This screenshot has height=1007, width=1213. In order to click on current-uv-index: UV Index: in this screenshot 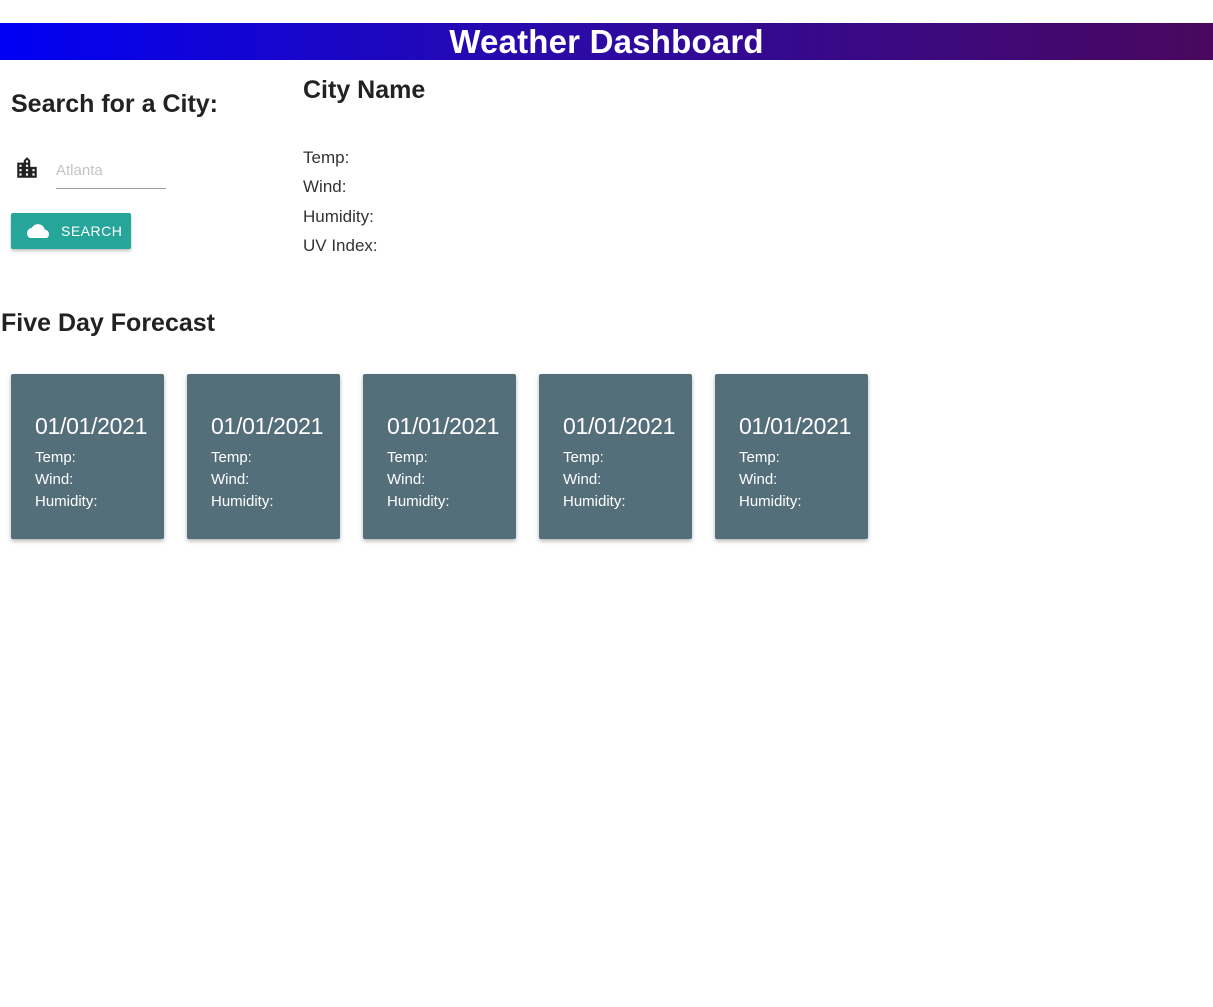, I will do `click(340, 245)`.